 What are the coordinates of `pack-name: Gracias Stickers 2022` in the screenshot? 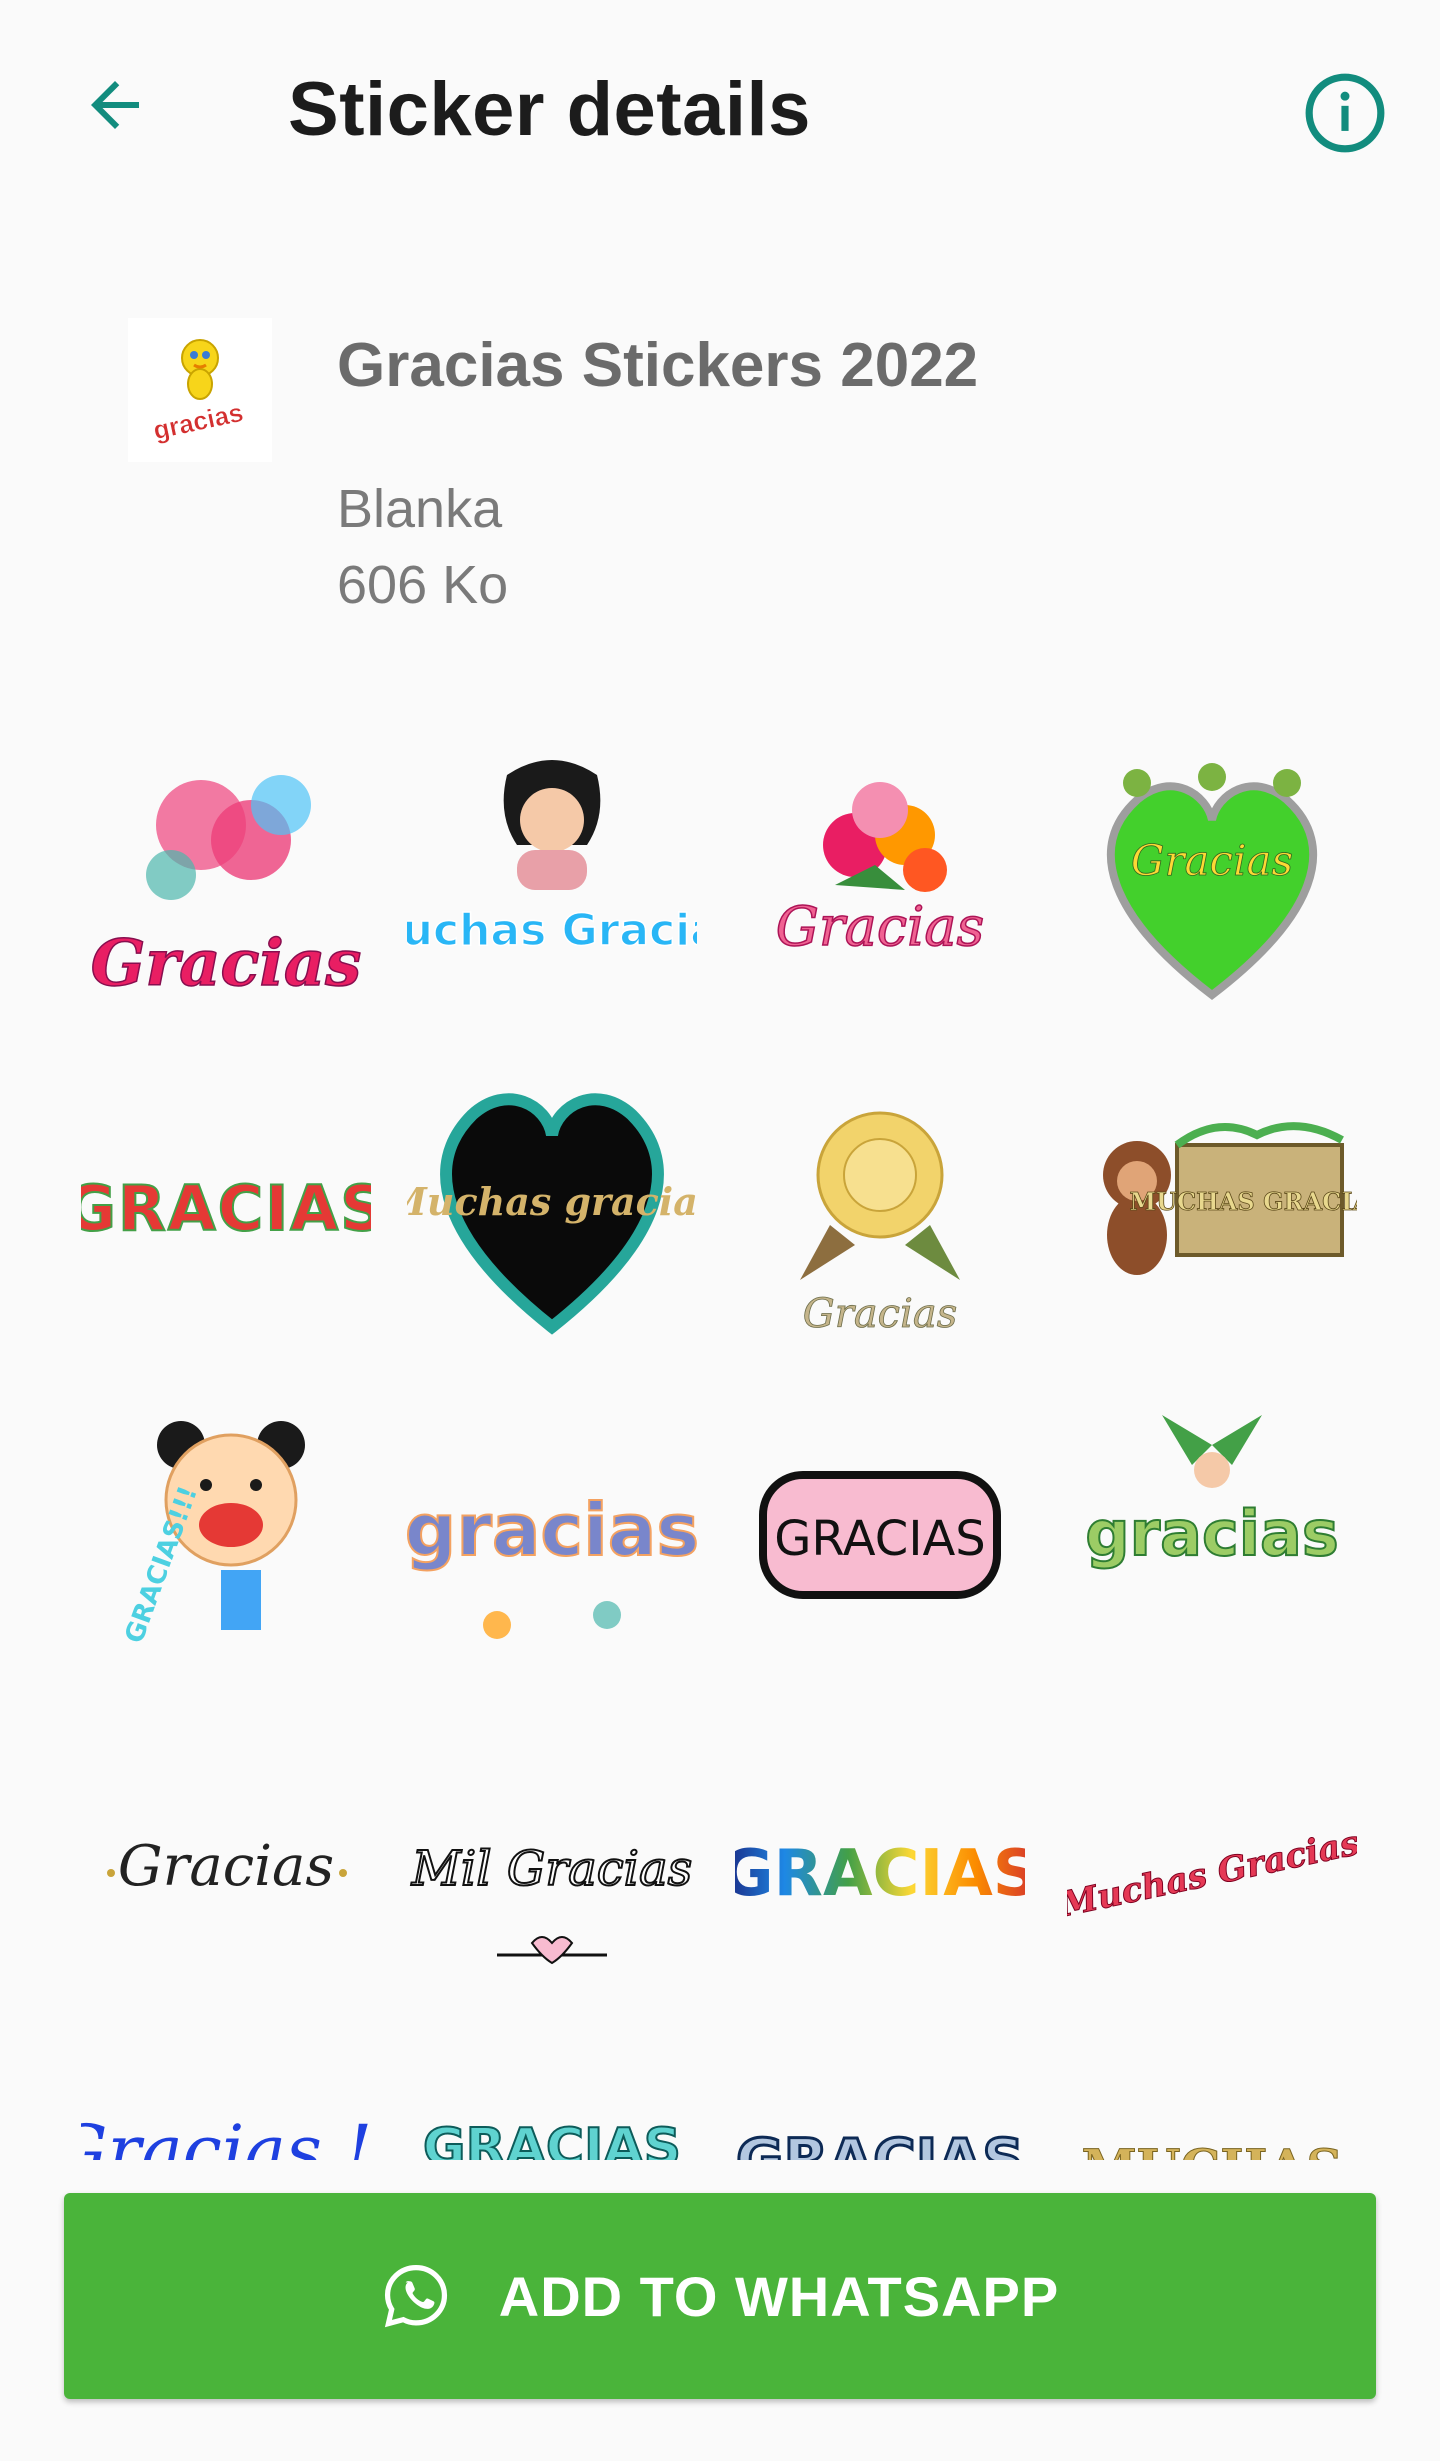 It's located at (658, 365).